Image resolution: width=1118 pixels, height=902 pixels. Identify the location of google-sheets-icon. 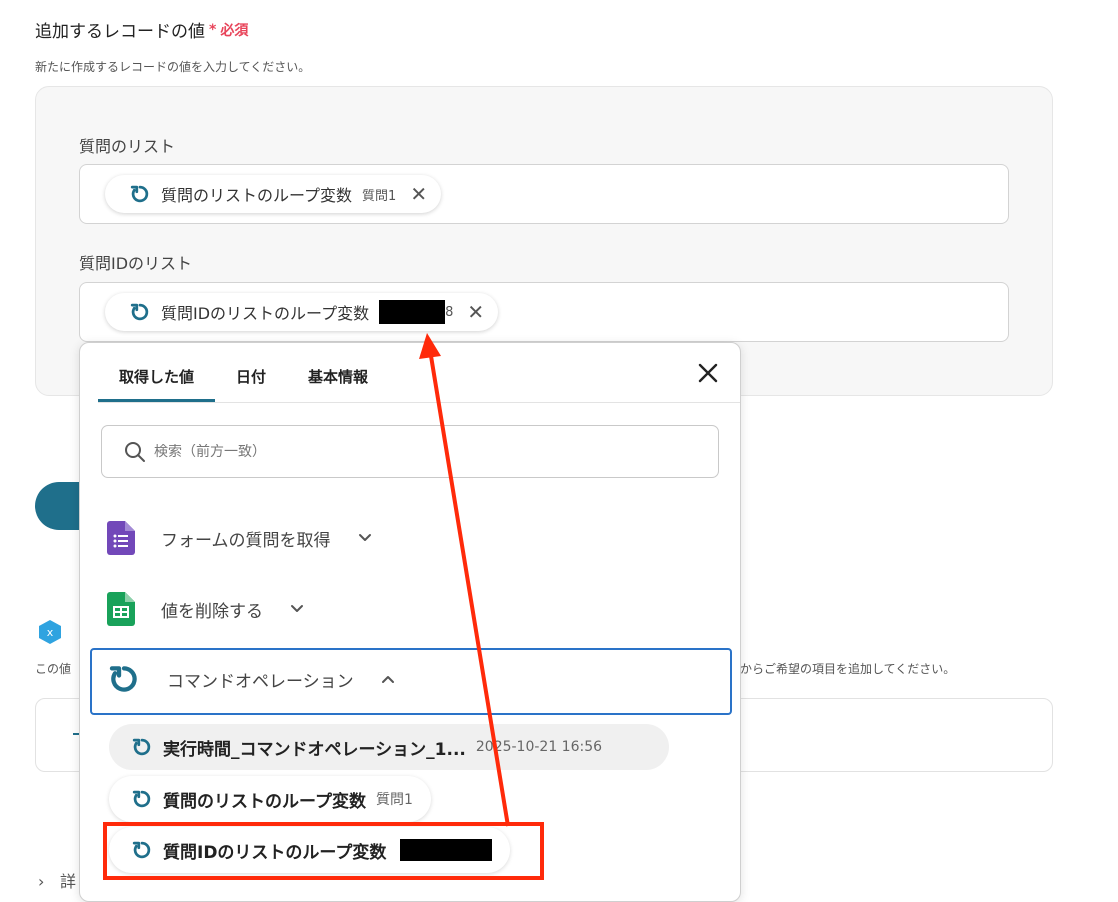
(121, 609).